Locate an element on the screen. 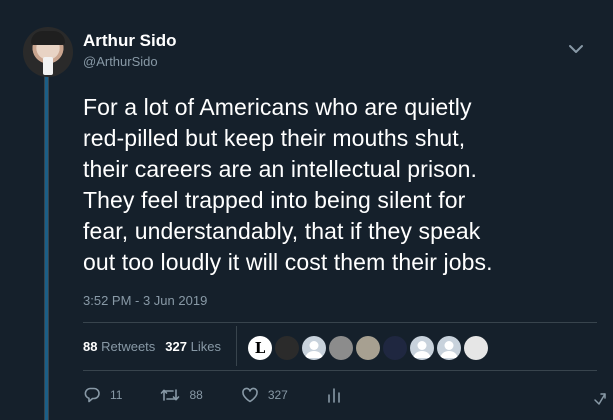  likes-label: Likes is located at coordinates (205, 346).